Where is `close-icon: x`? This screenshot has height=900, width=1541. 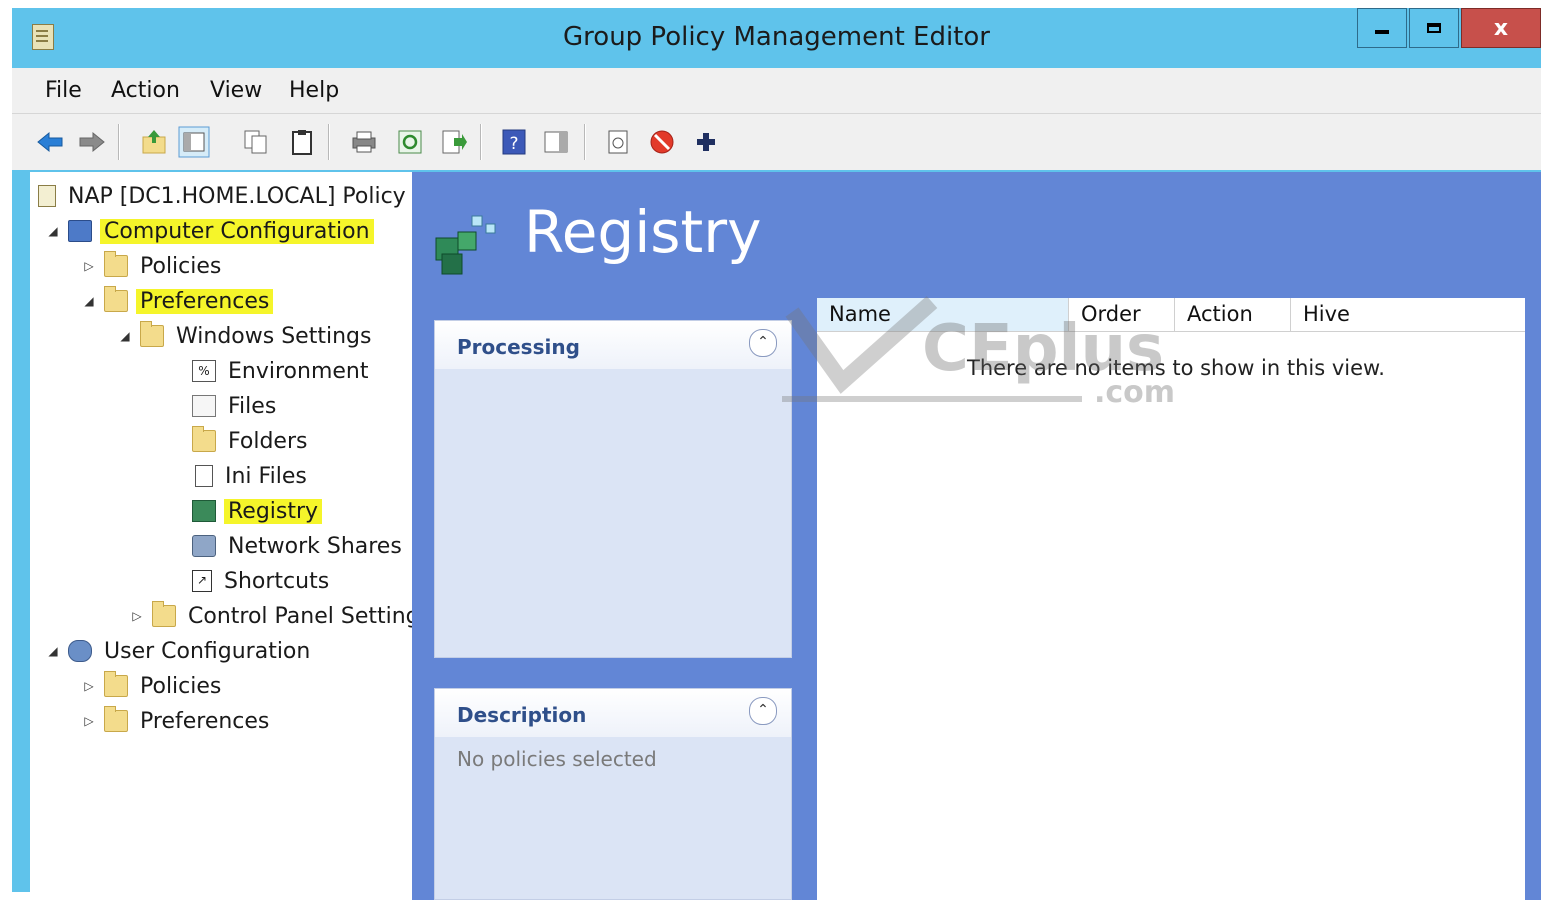 close-icon: x is located at coordinates (1501, 28).